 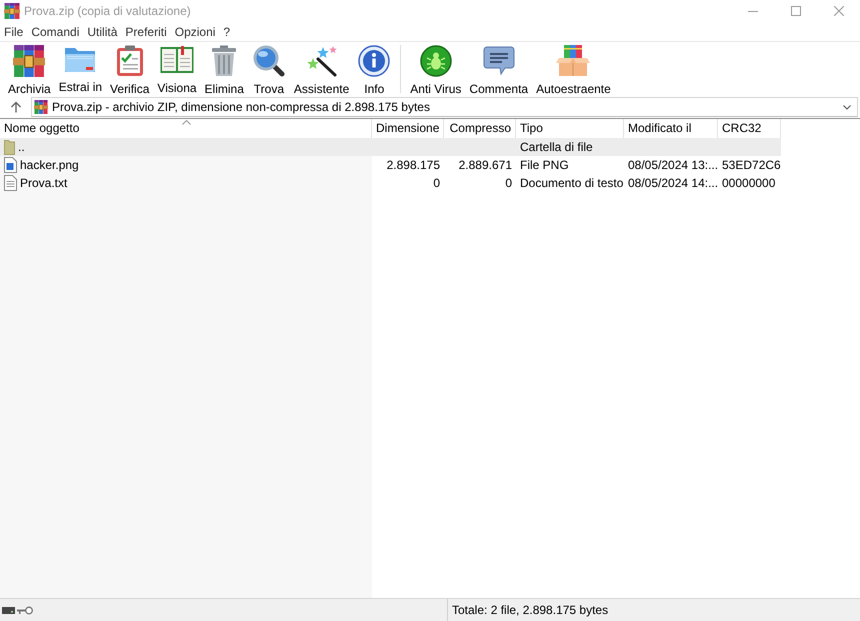 What do you see at coordinates (529, 610) in the screenshot?
I see `status-text: Totale: 2 file, 2.898.175 bytes` at bounding box center [529, 610].